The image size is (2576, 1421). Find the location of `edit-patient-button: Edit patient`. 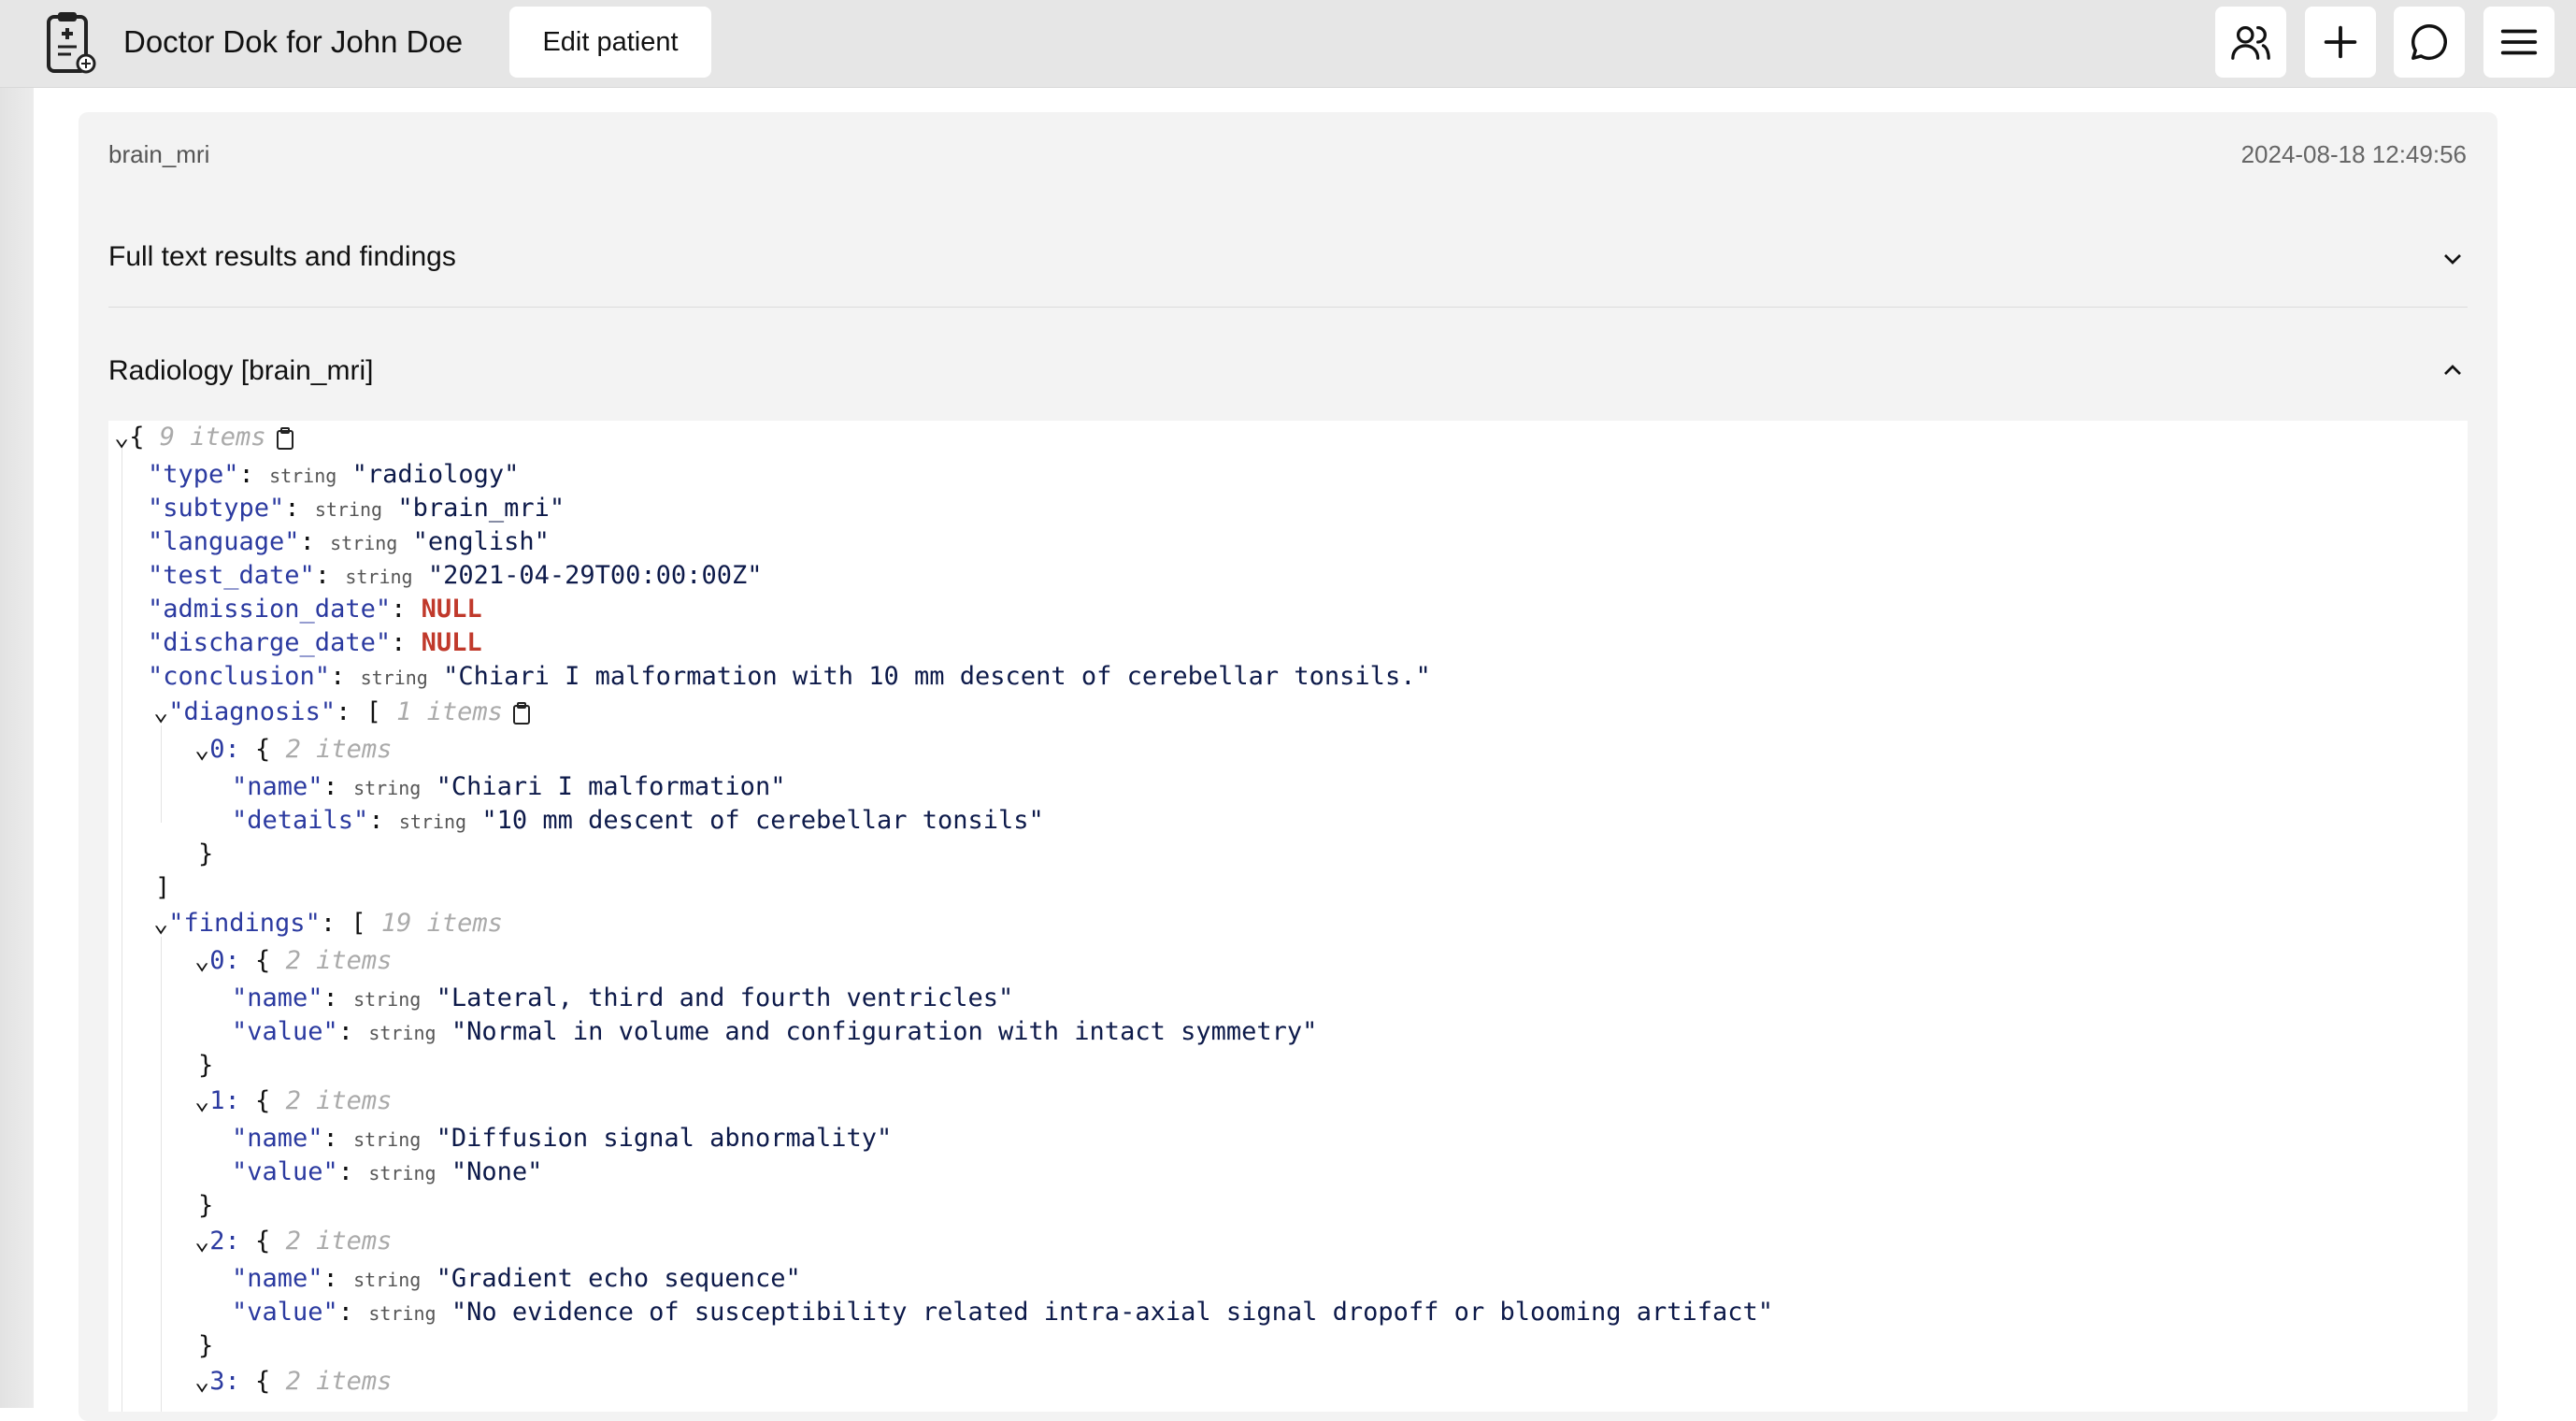

edit-patient-button: Edit patient is located at coordinates (610, 42).